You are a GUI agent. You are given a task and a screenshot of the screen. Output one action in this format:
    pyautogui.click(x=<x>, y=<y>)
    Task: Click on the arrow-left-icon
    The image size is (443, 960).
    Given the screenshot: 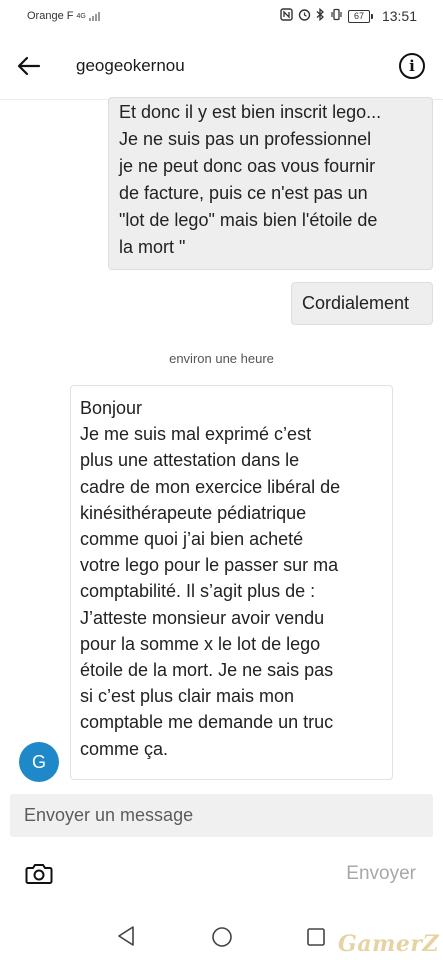 What is the action you would take?
    pyautogui.click(x=29, y=66)
    